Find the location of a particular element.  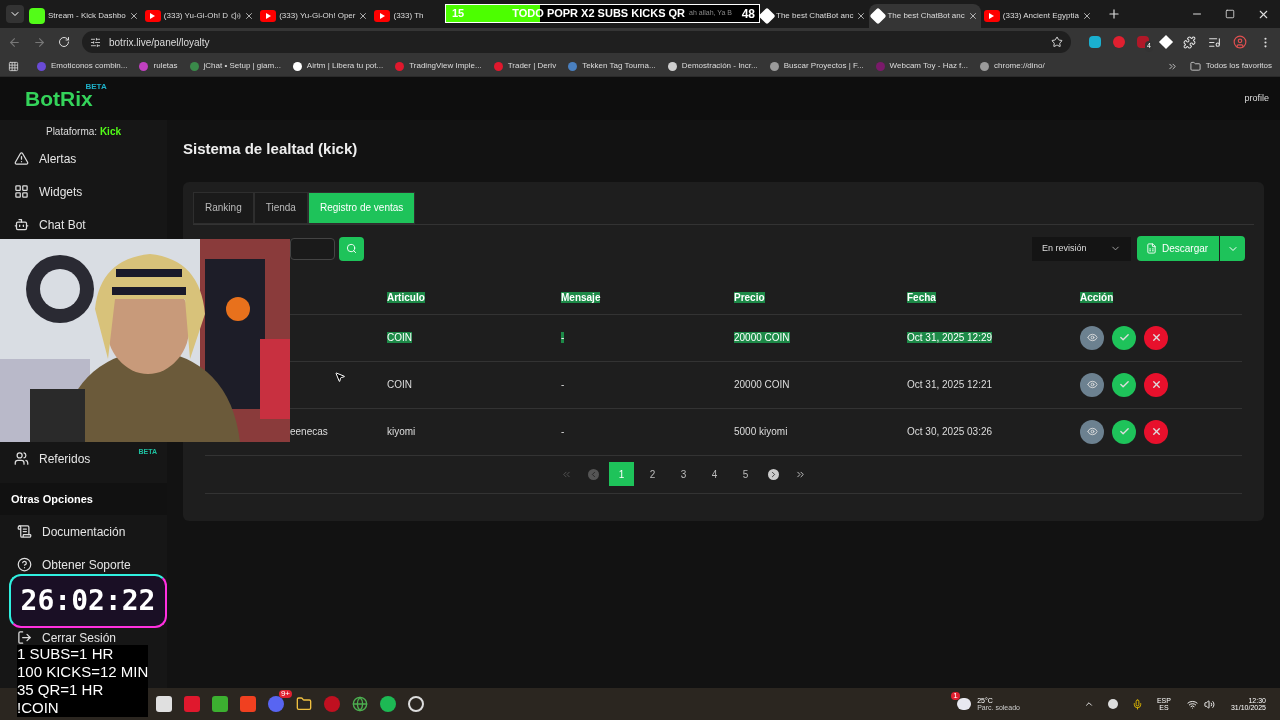

tab-title: The best ChatBot anc is located at coordinates (926, 16).